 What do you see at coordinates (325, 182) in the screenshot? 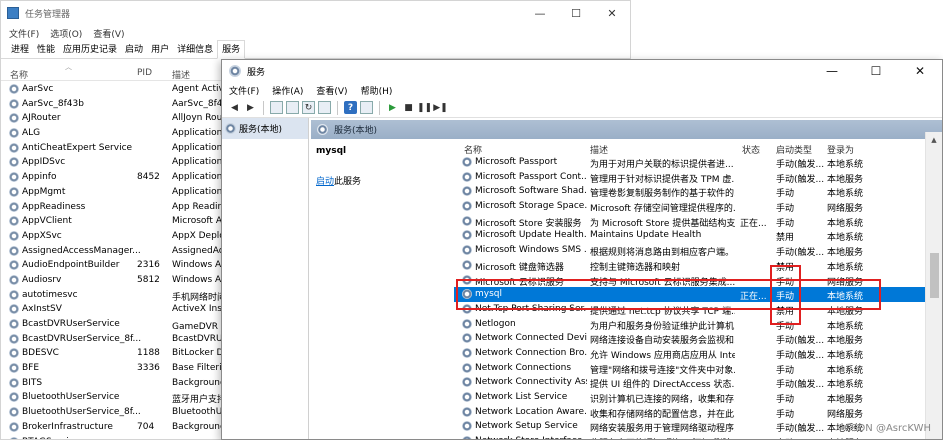
I see `start-service-link: 启动` at bounding box center [325, 182].